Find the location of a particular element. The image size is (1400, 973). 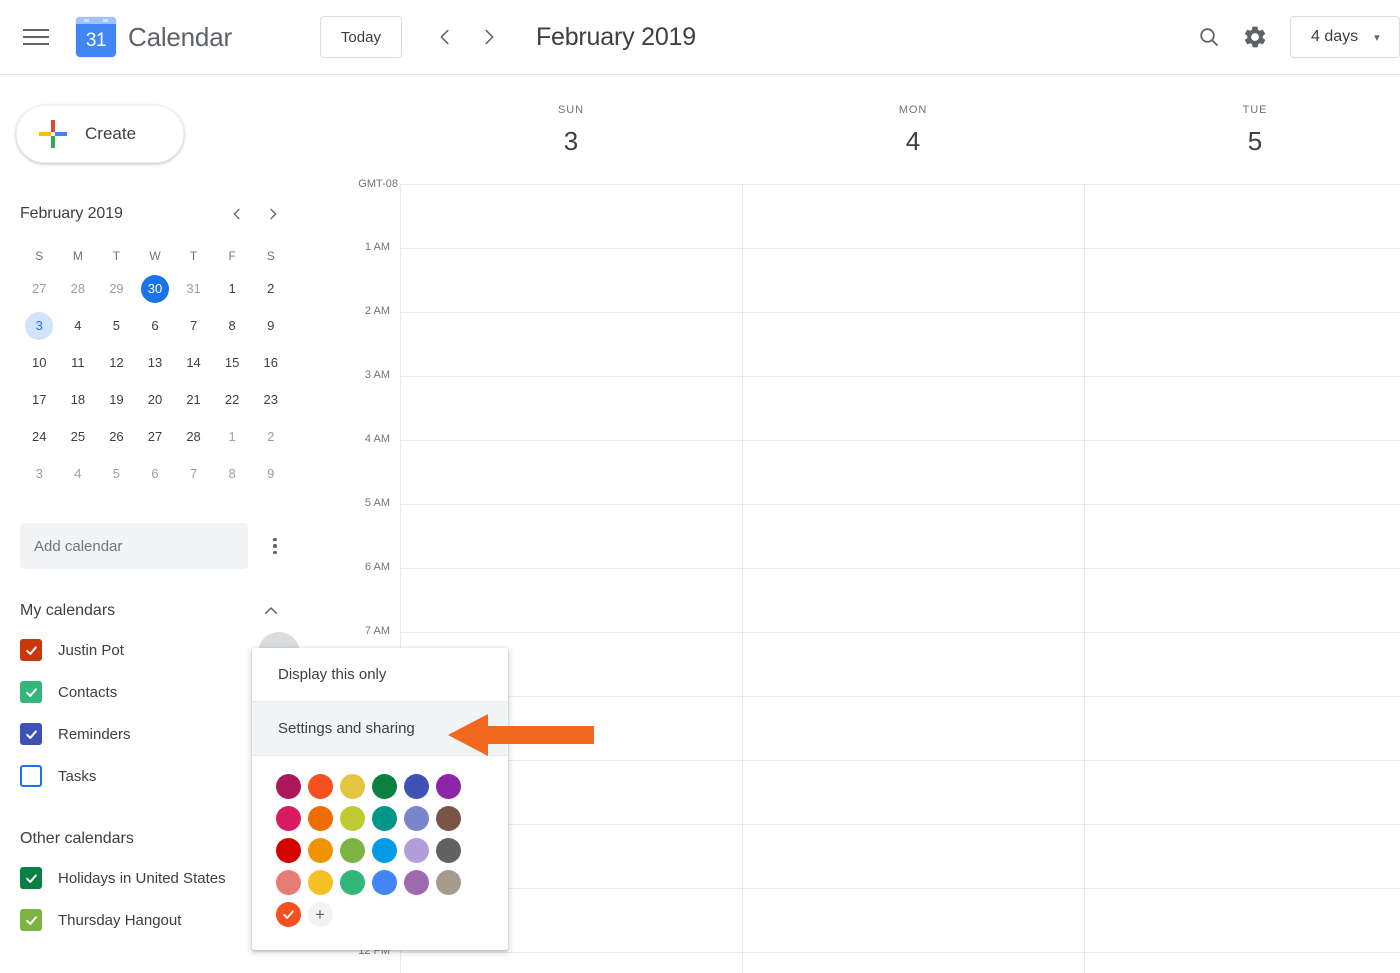

hour-row: 10 AM is located at coordinates (879, 852).